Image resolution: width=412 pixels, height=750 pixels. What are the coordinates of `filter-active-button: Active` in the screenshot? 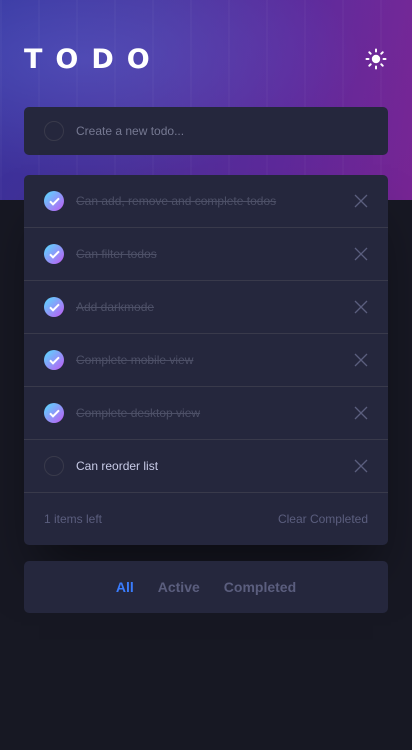 It's located at (179, 587).